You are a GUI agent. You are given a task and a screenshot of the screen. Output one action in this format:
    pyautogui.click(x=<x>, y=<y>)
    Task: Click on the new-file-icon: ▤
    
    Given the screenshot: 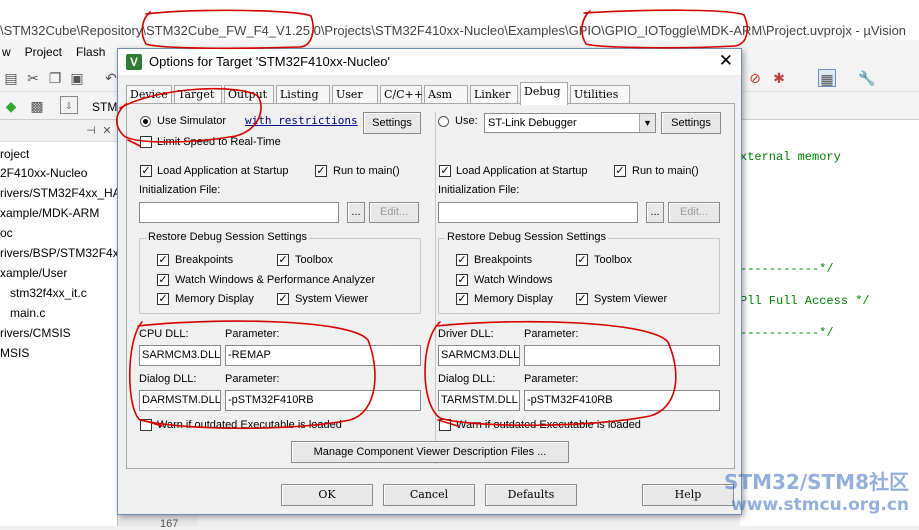 What is the action you would take?
    pyautogui.click(x=11, y=78)
    